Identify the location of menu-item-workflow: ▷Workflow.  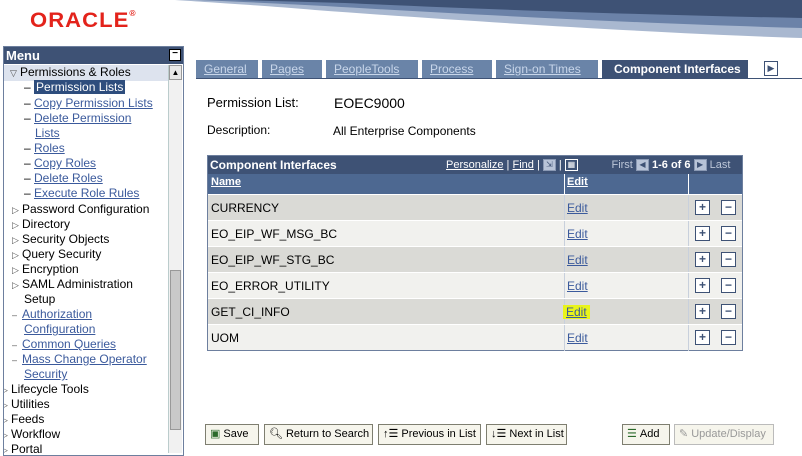
(32, 435).